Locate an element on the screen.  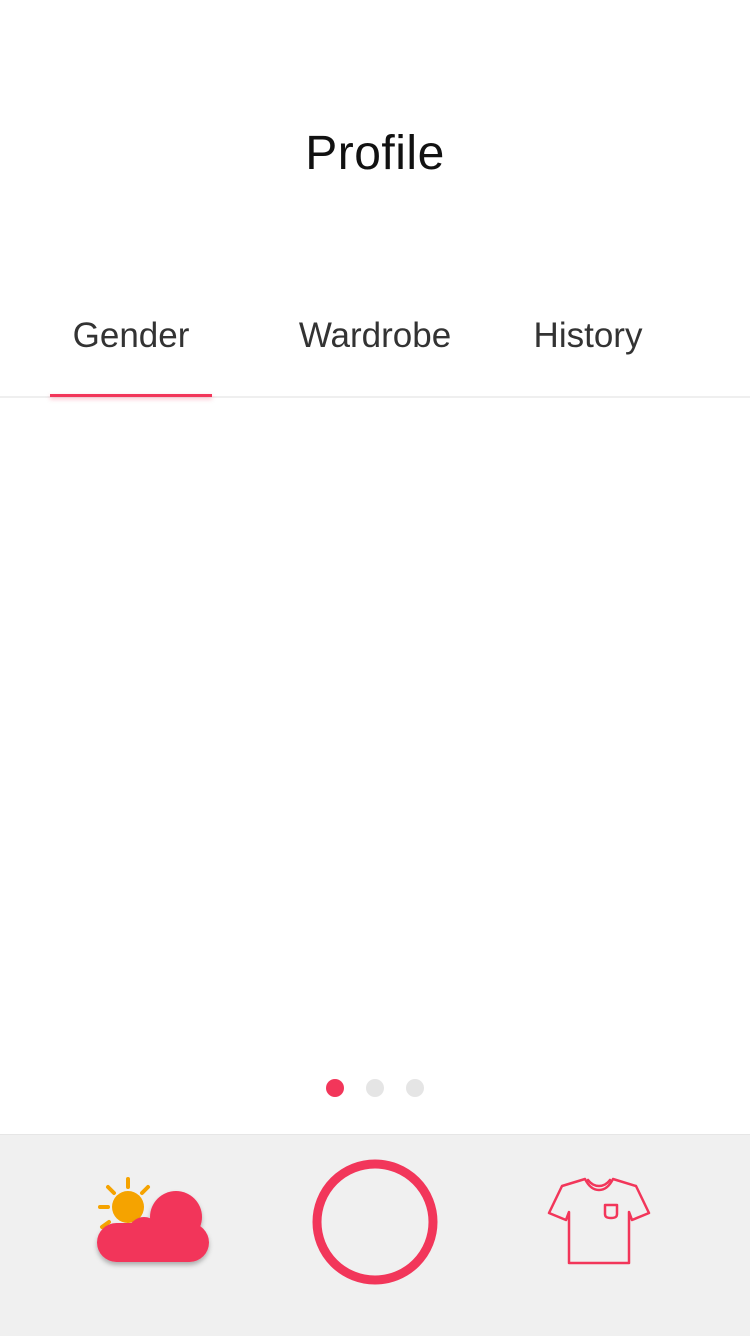
page-indicator is located at coordinates (375, 1088).